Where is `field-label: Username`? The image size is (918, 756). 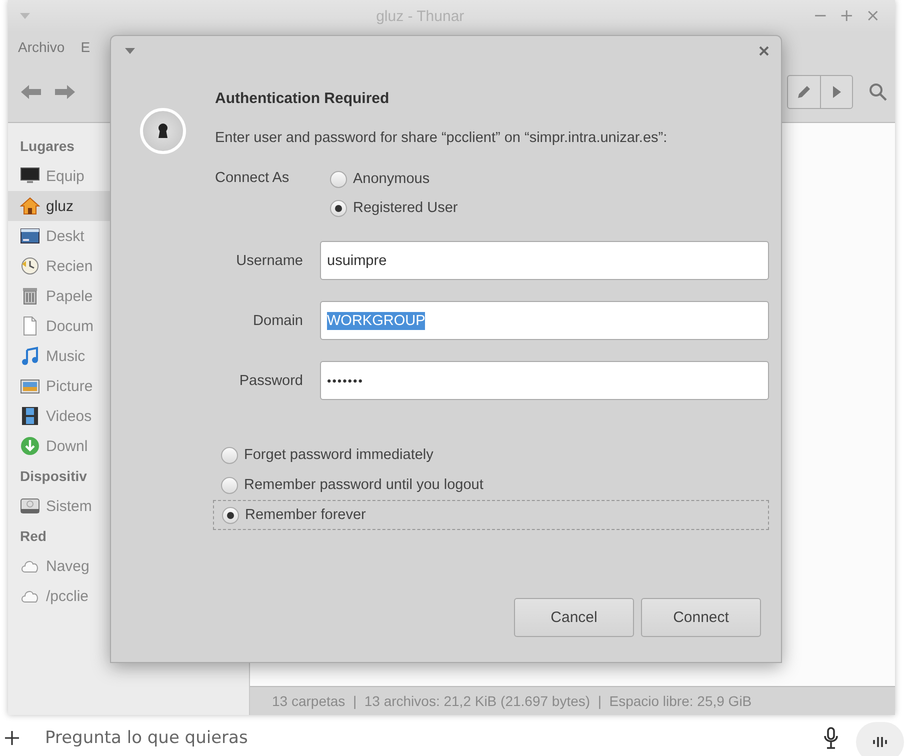
field-label: Username is located at coordinates (269, 260).